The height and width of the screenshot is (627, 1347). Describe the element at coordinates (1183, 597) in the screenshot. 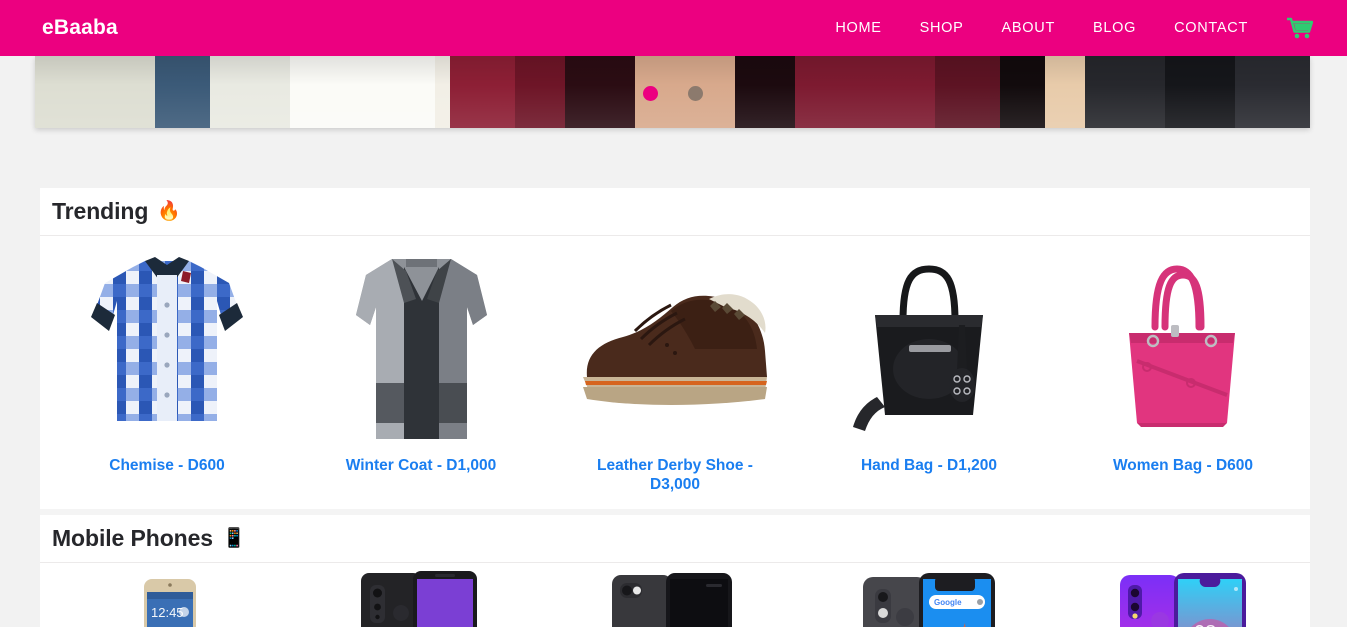

I see `phone-card-purple-gradient: 08 45 WEDNESDAY` at that location.